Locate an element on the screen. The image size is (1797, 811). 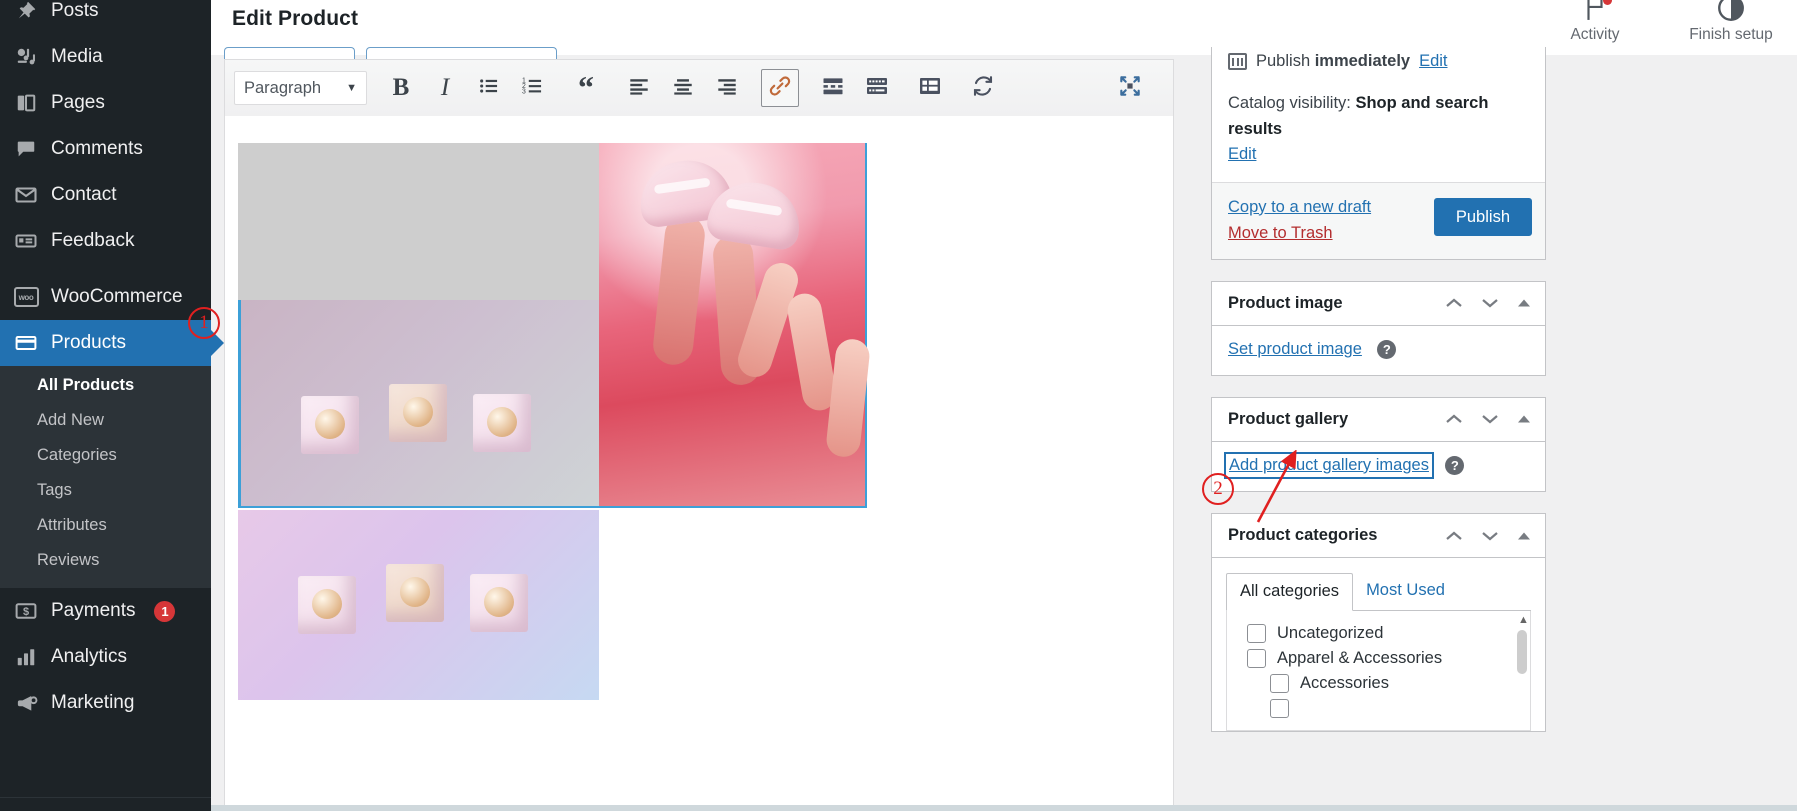
category-item: Apparel & Accessories is located at coordinates (1378, 658).